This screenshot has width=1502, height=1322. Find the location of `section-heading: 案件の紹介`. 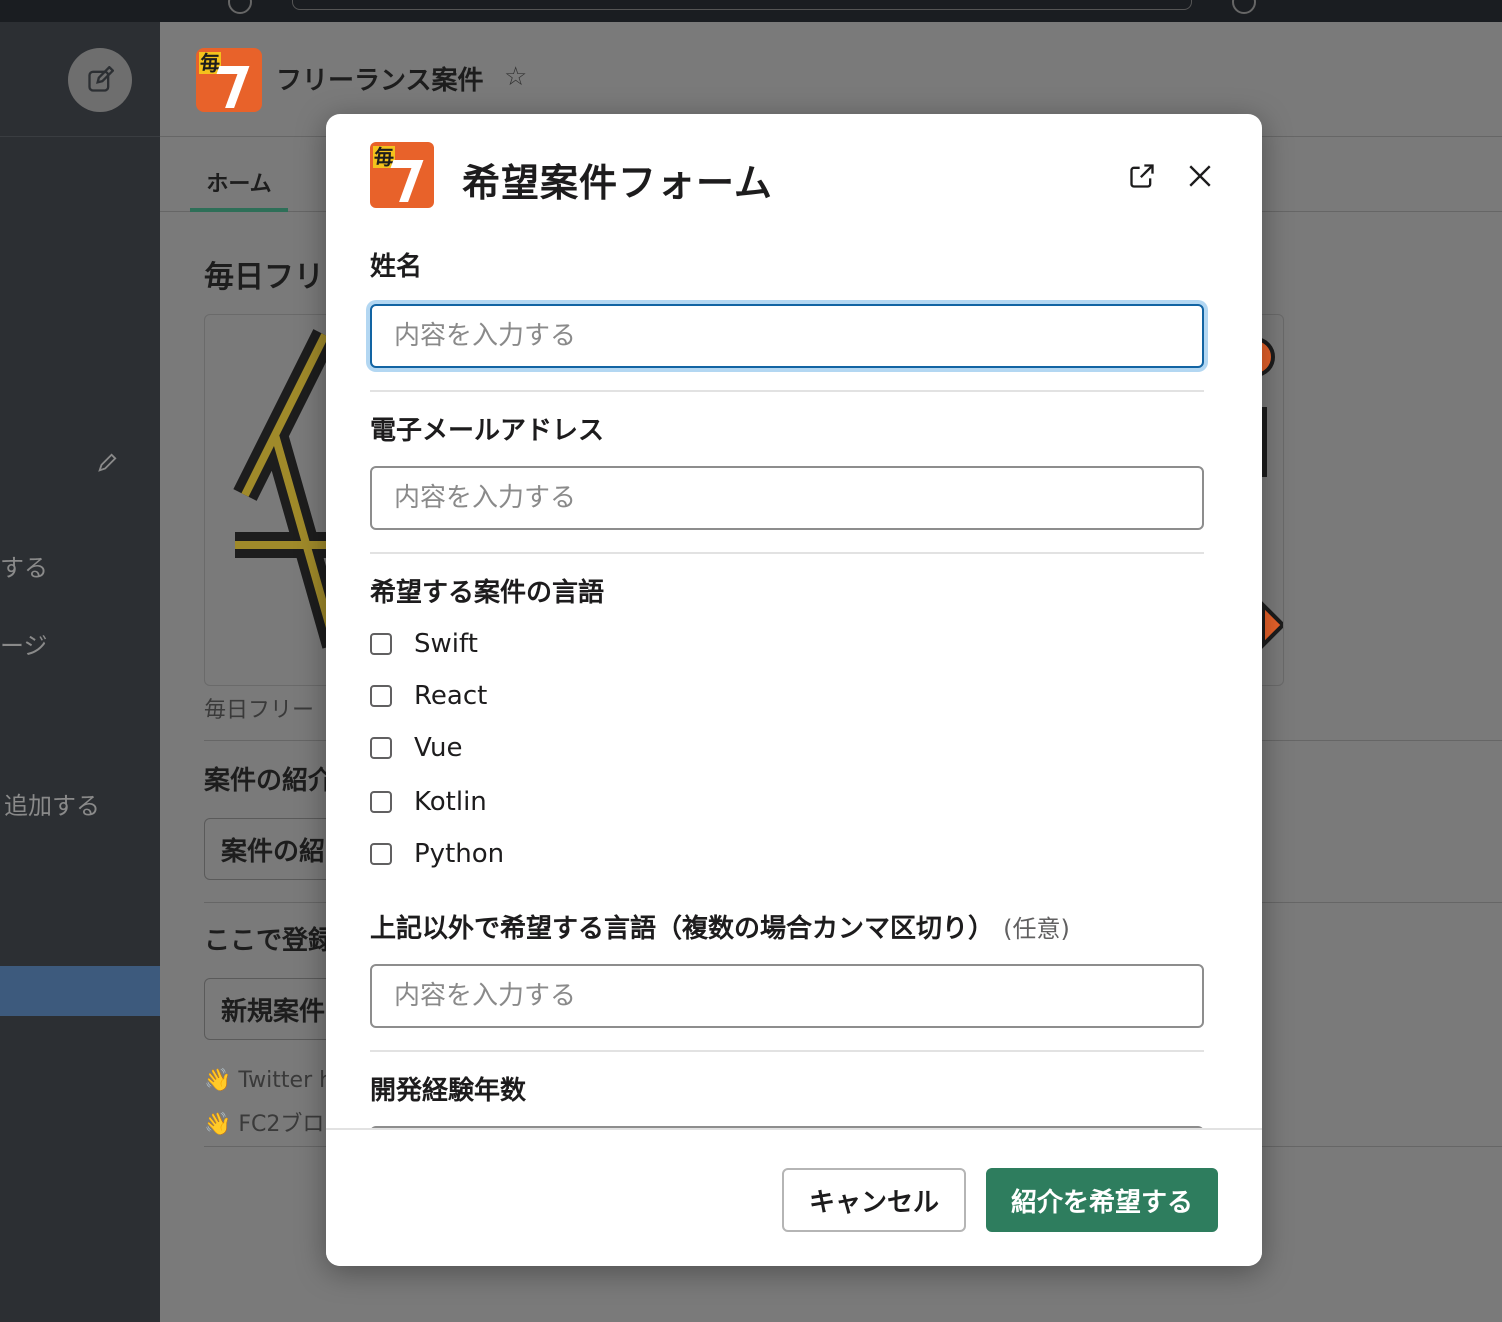

section-heading: 案件の紹介 is located at coordinates (269, 781).